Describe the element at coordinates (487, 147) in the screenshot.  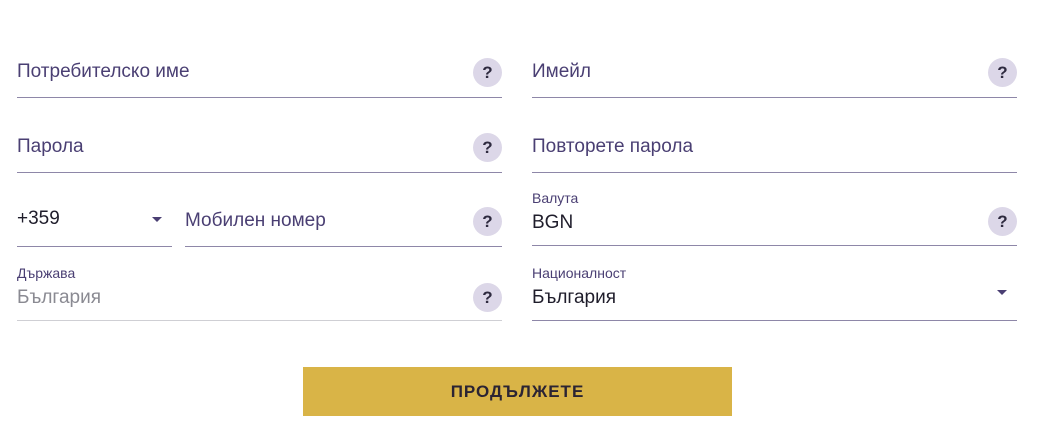
I see `password-help-icon: ?` at that location.